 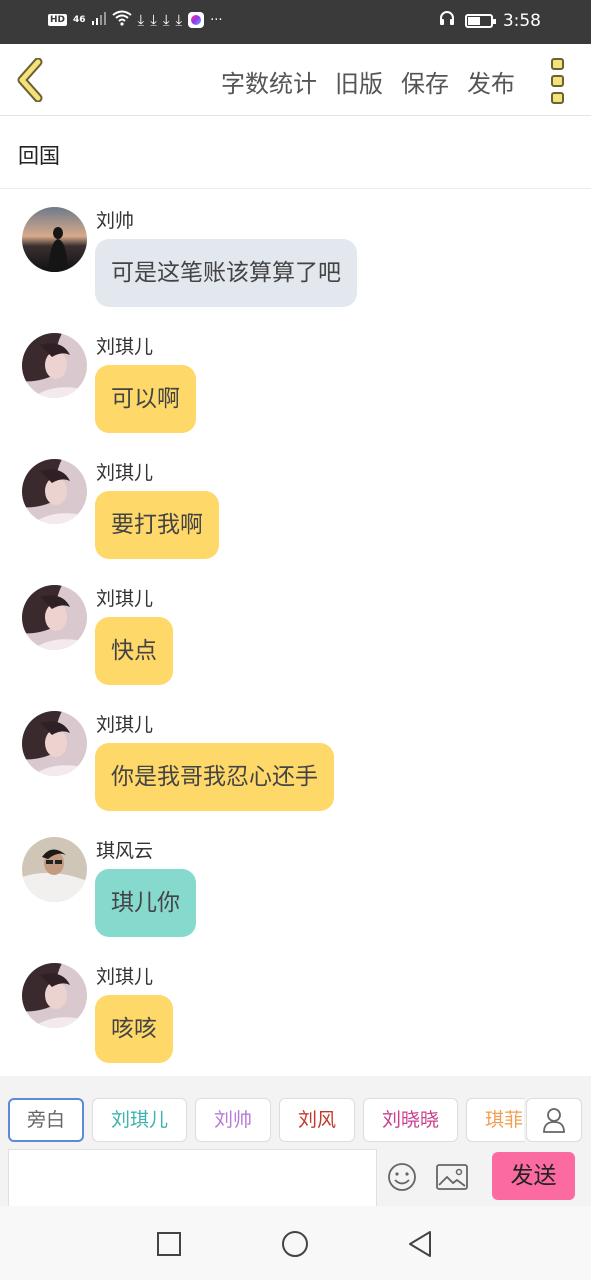 What do you see at coordinates (447, 20) in the screenshot?
I see `headphones-icon` at bounding box center [447, 20].